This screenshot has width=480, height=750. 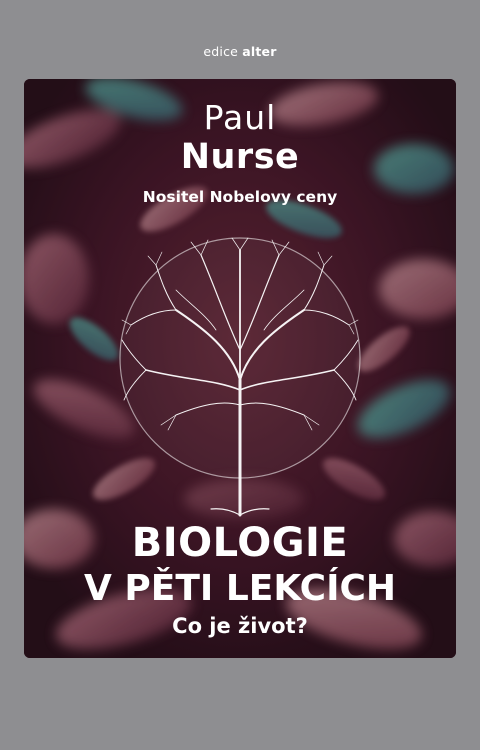 What do you see at coordinates (221, 51) in the screenshot?
I see `edition-prefix: edice` at bounding box center [221, 51].